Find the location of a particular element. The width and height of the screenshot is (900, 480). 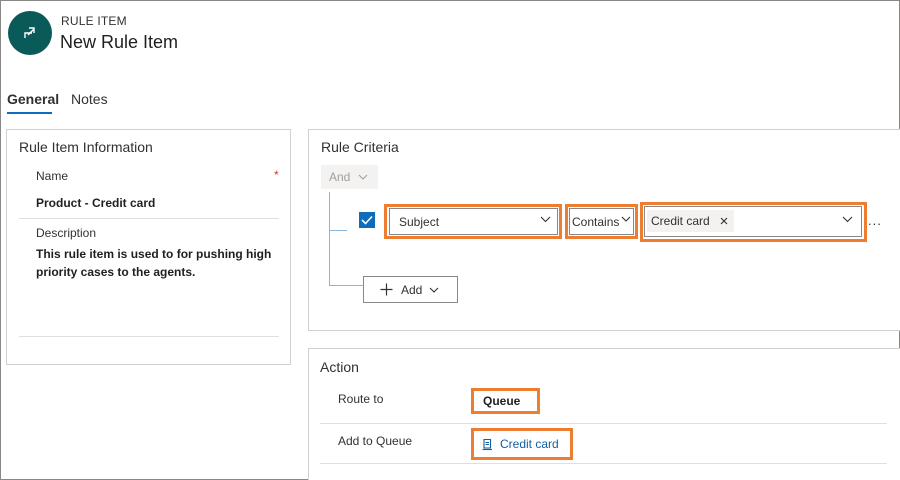

tab-notes: Notes is located at coordinates (89, 99).